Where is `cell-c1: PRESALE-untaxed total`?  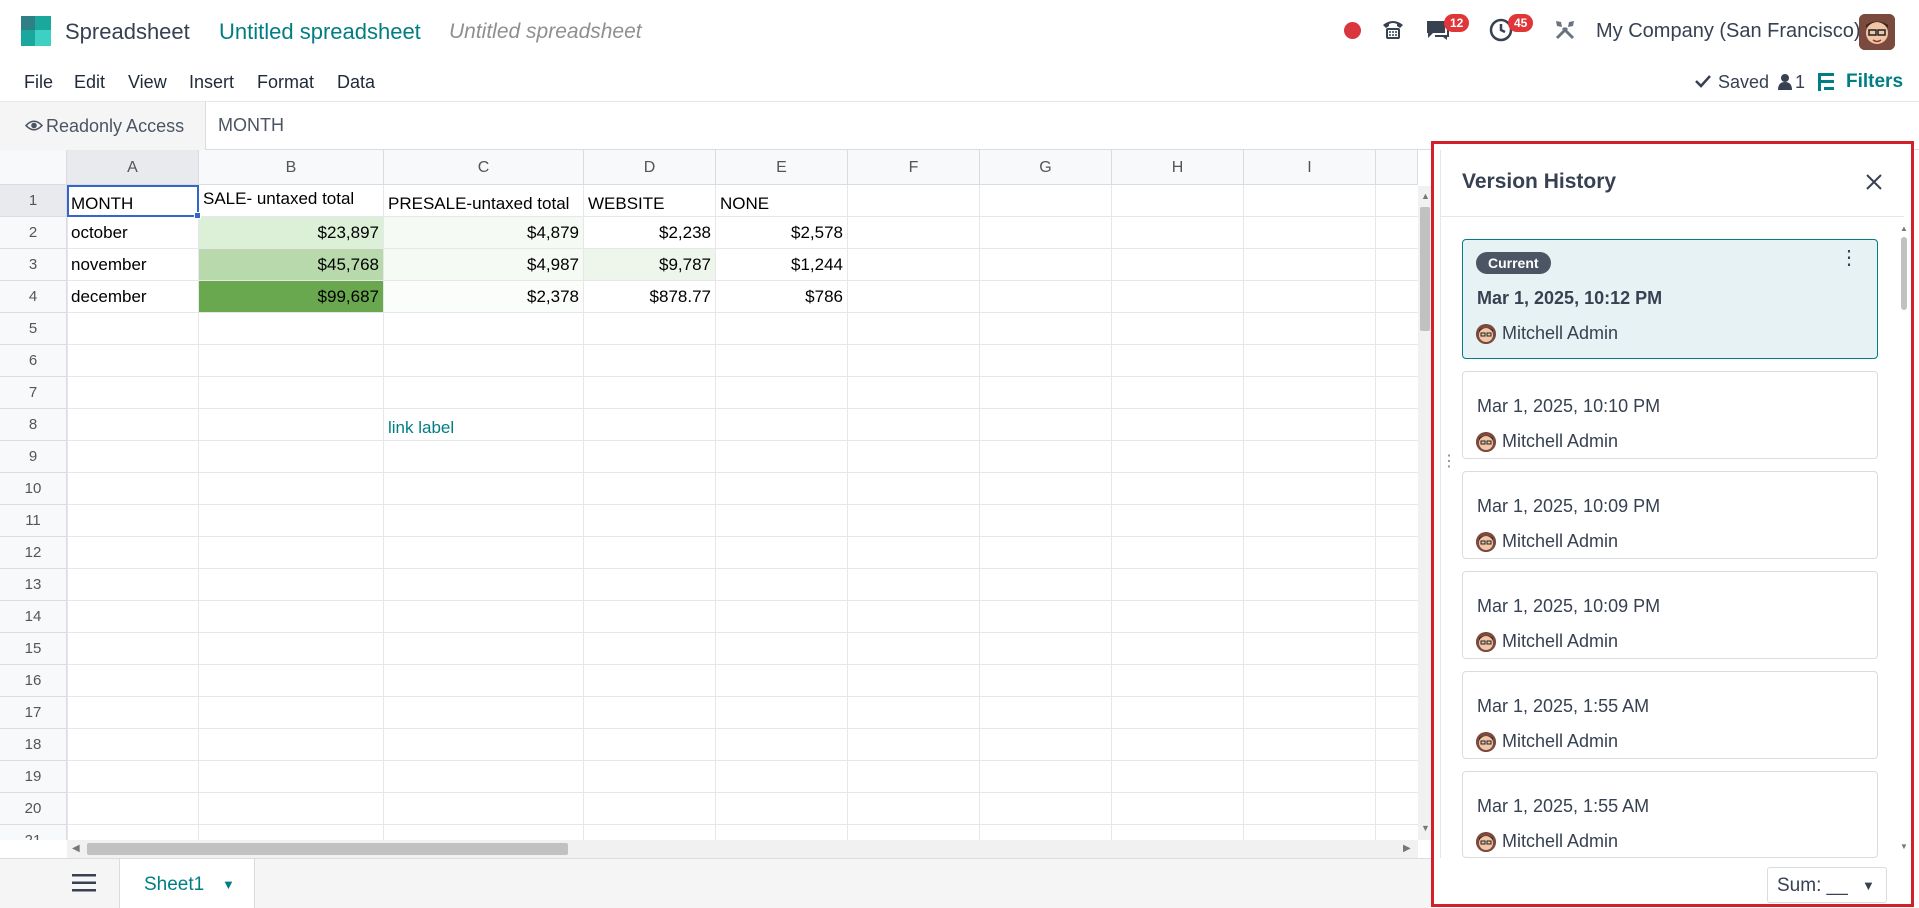 cell-c1: PRESALE-untaxed total is located at coordinates (483, 200).